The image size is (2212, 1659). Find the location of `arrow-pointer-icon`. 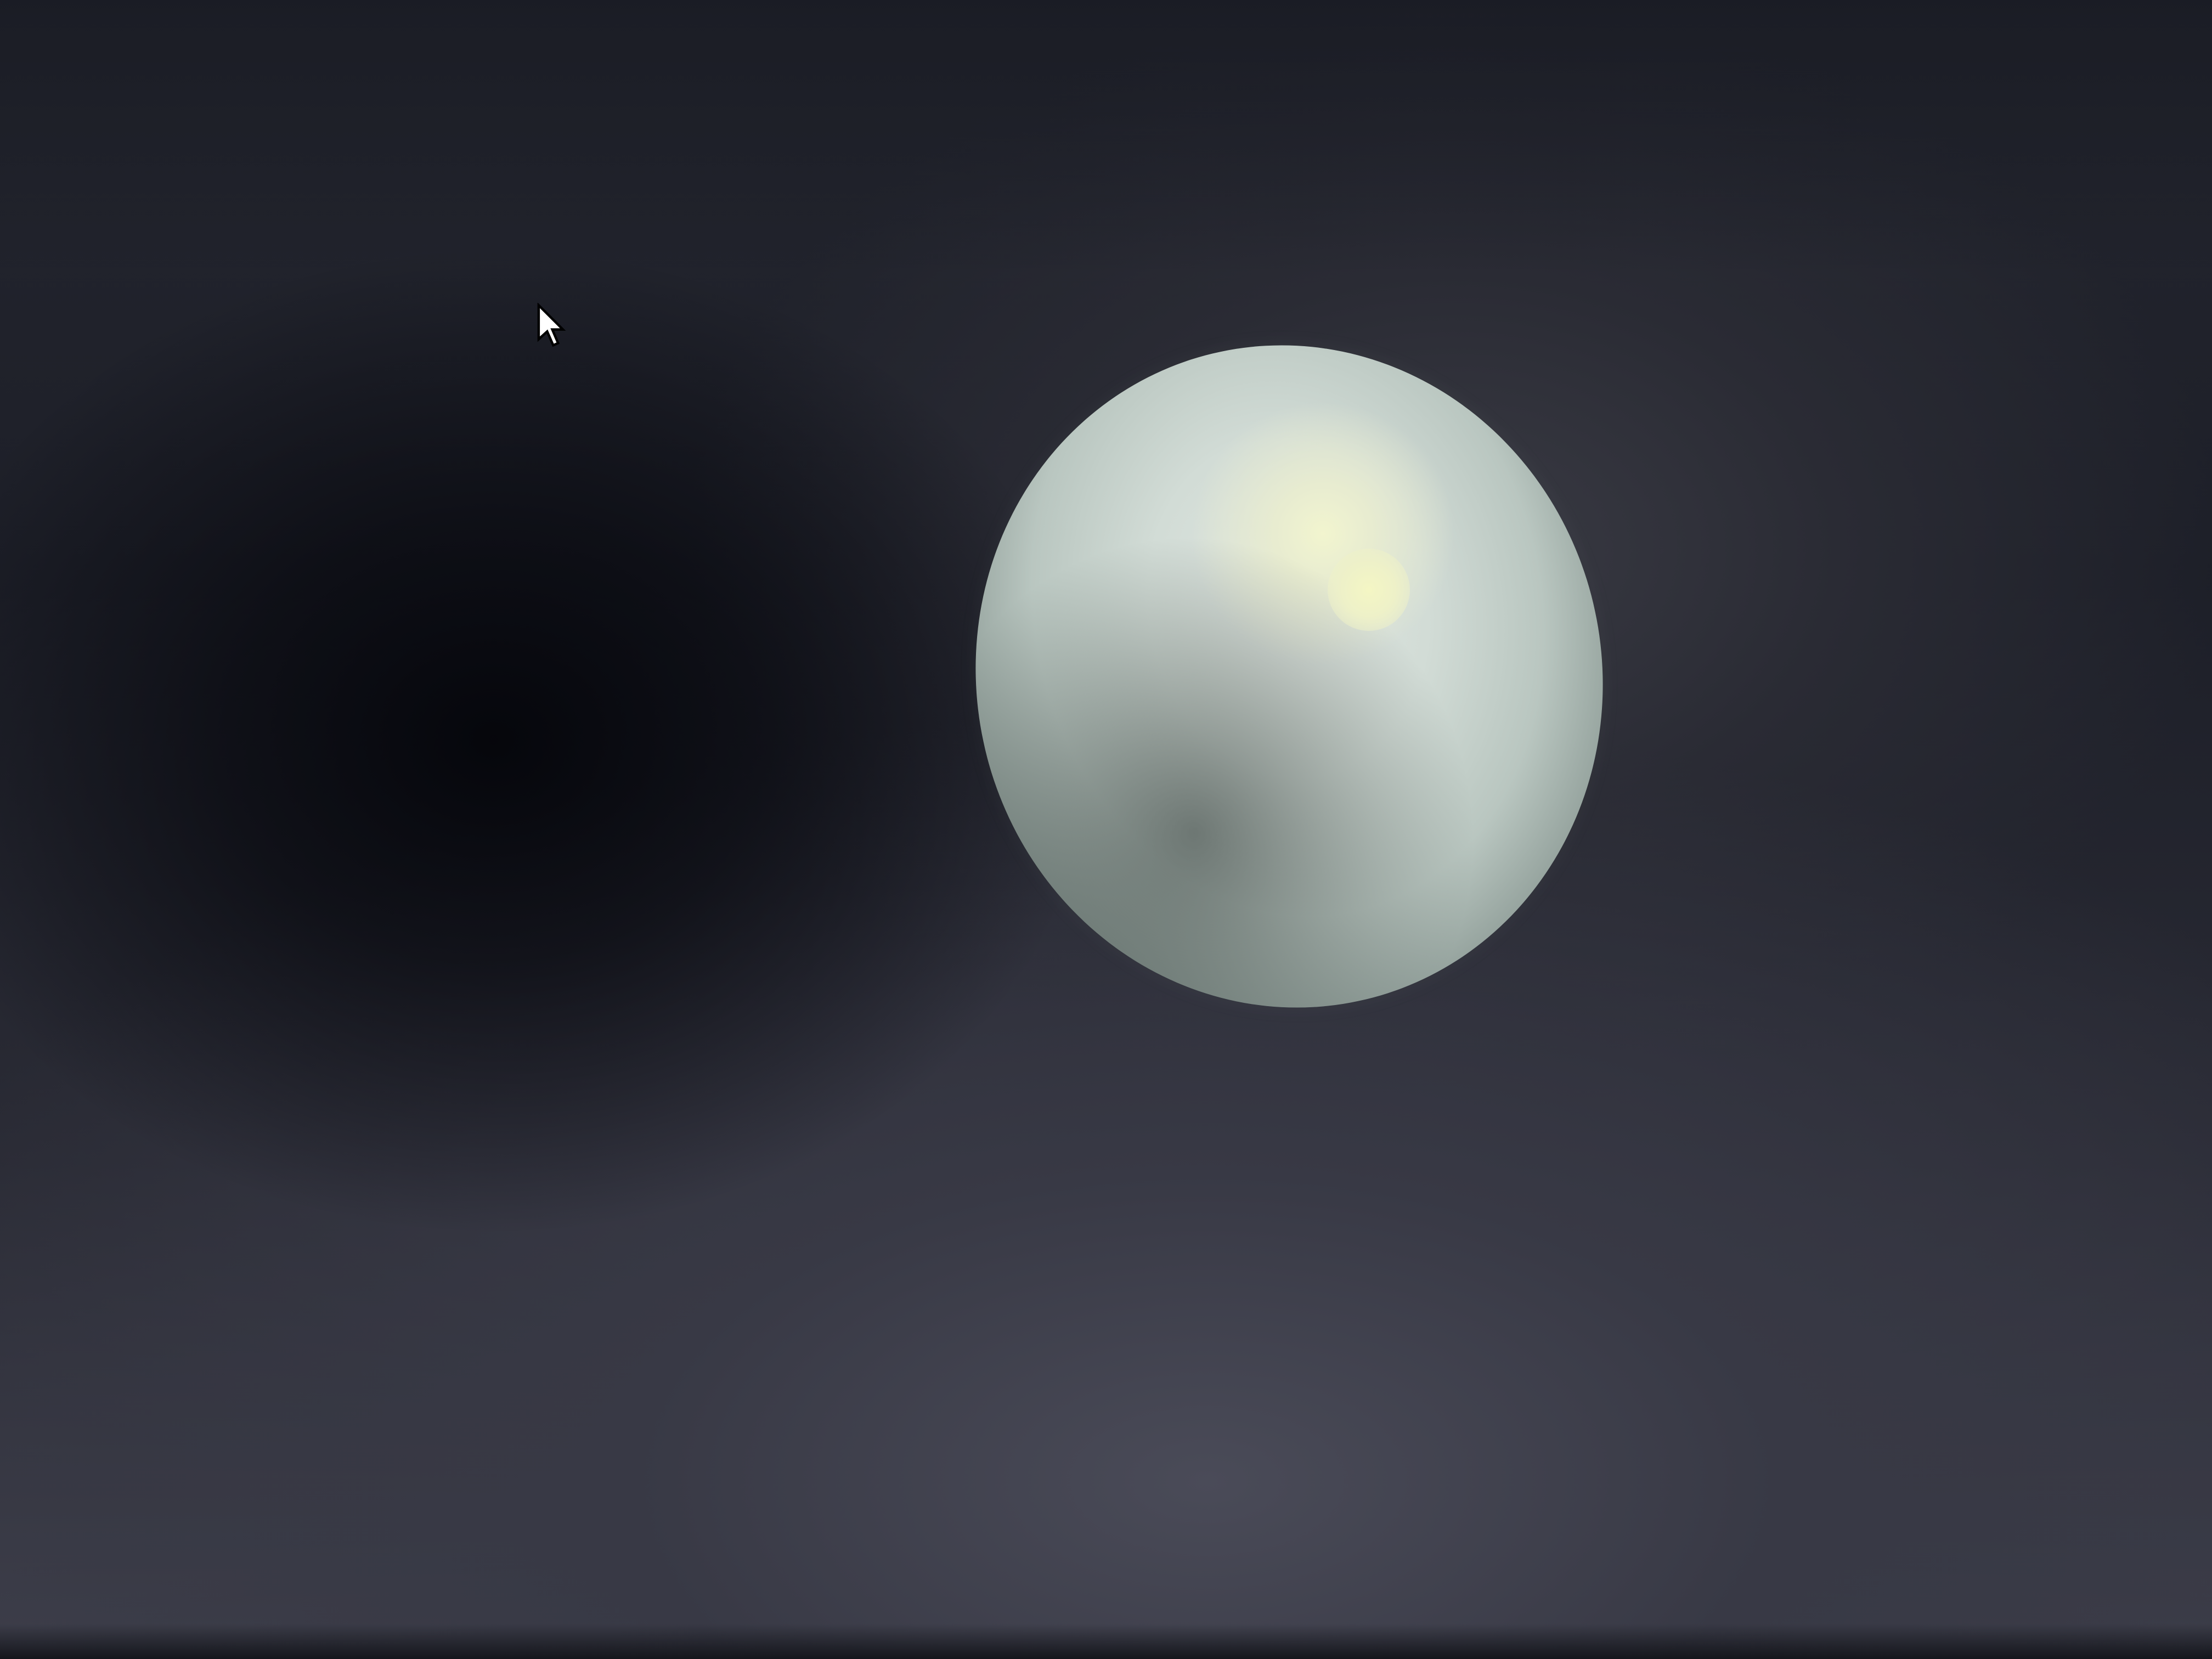

arrow-pointer-icon is located at coordinates (551, 325).